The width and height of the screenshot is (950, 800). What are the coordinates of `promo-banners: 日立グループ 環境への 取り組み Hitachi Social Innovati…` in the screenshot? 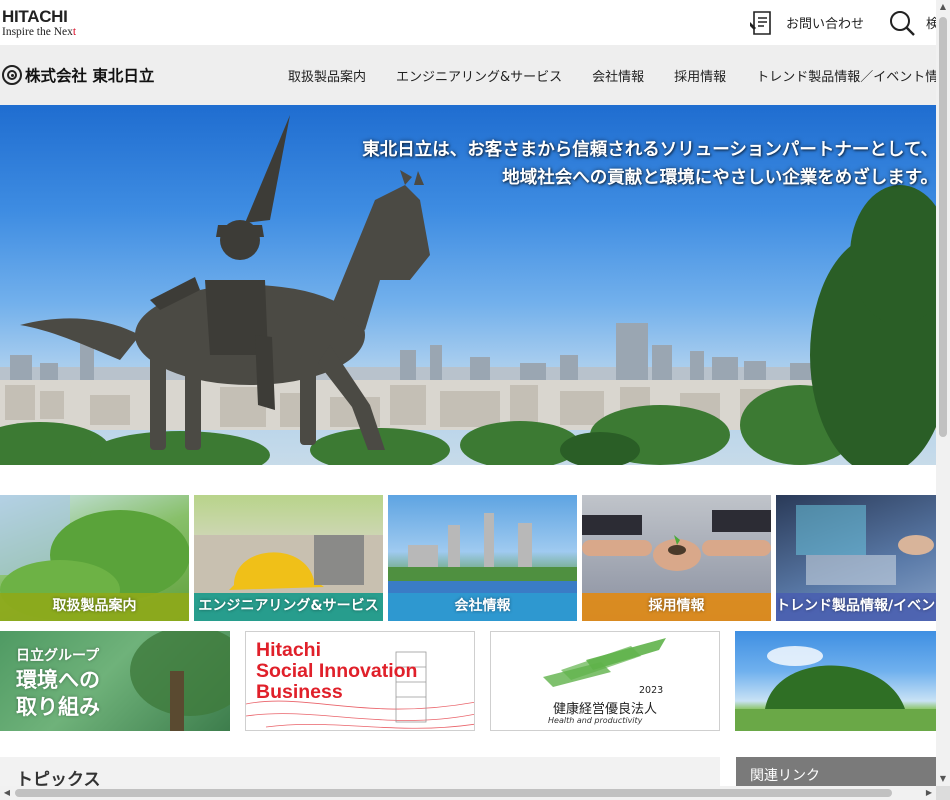 It's located at (468, 681).